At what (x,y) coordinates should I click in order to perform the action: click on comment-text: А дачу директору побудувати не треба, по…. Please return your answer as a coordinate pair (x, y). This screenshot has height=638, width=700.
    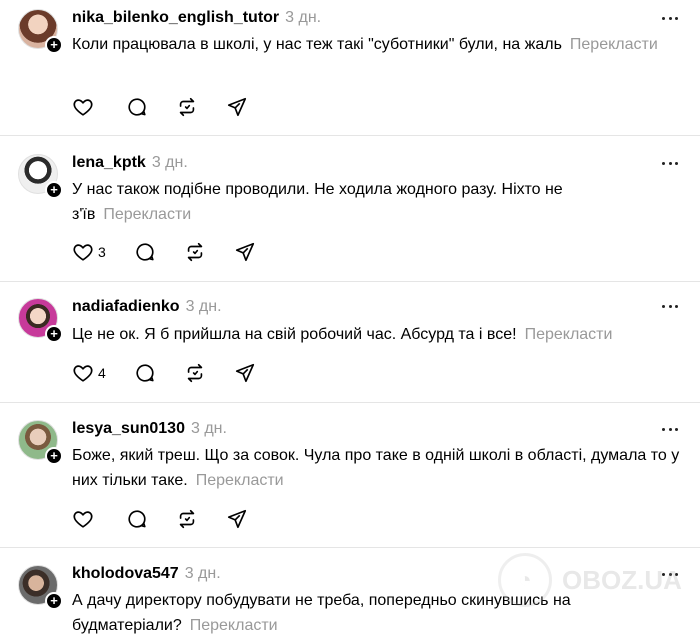
    Looking at the image, I should click on (321, 613).